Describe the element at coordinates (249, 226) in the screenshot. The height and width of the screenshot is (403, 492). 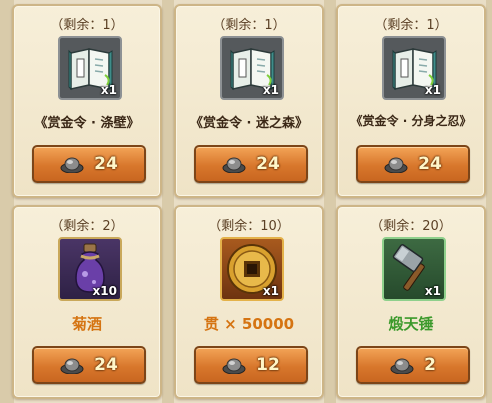
I see `remaining-count: （剩余：10）` at that location.